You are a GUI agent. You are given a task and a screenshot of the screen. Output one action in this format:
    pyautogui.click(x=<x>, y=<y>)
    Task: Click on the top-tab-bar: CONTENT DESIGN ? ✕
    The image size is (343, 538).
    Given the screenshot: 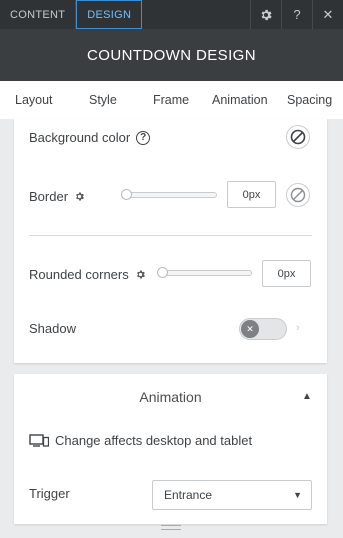 What is the action you would take?
    pyautogui.click(x=171, y=14)
    